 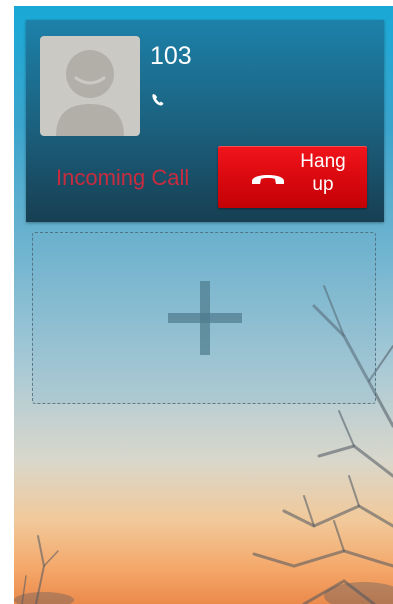 What do you see at coordinates (123, 177) in the screenshot?
I see `call-status: Incoming Call` at bounding box center [123, 177].